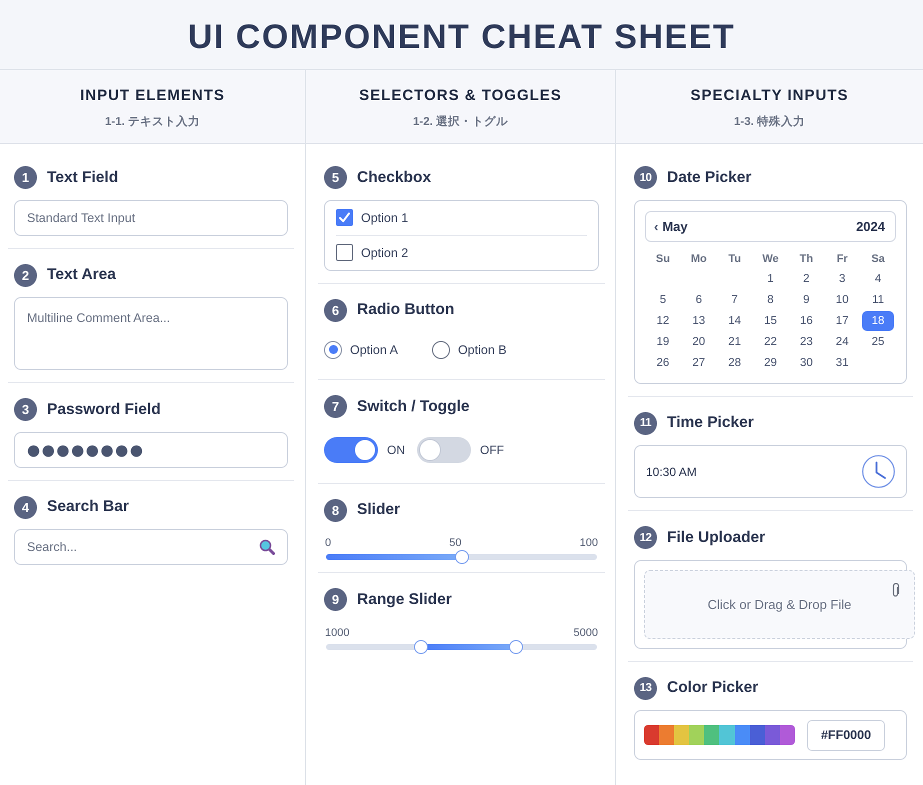 Image resolution: width=923 pixels, height=785 pixels. I want to click on step-number-badge: 6, so click(335, 310).